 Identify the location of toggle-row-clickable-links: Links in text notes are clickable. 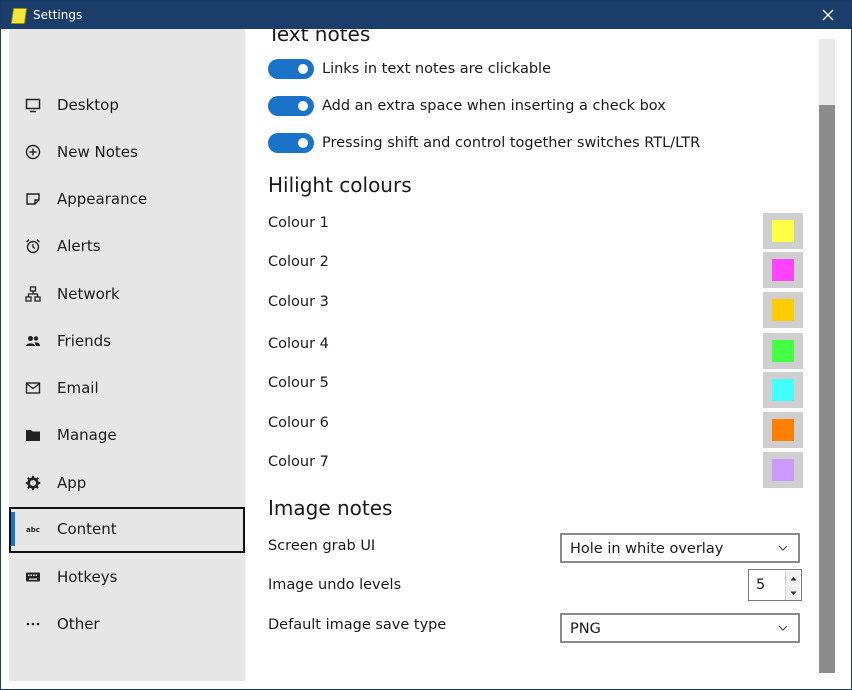
(548, 70).